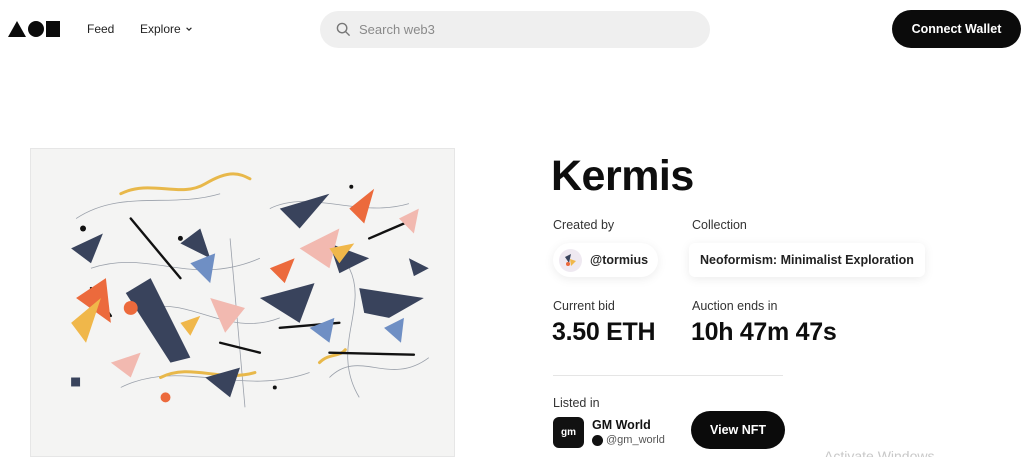 The image size is (1024, 457). Describe the element at coordinates (188, 29) in the screenshot. I see `chevron-down-icon` at that location.